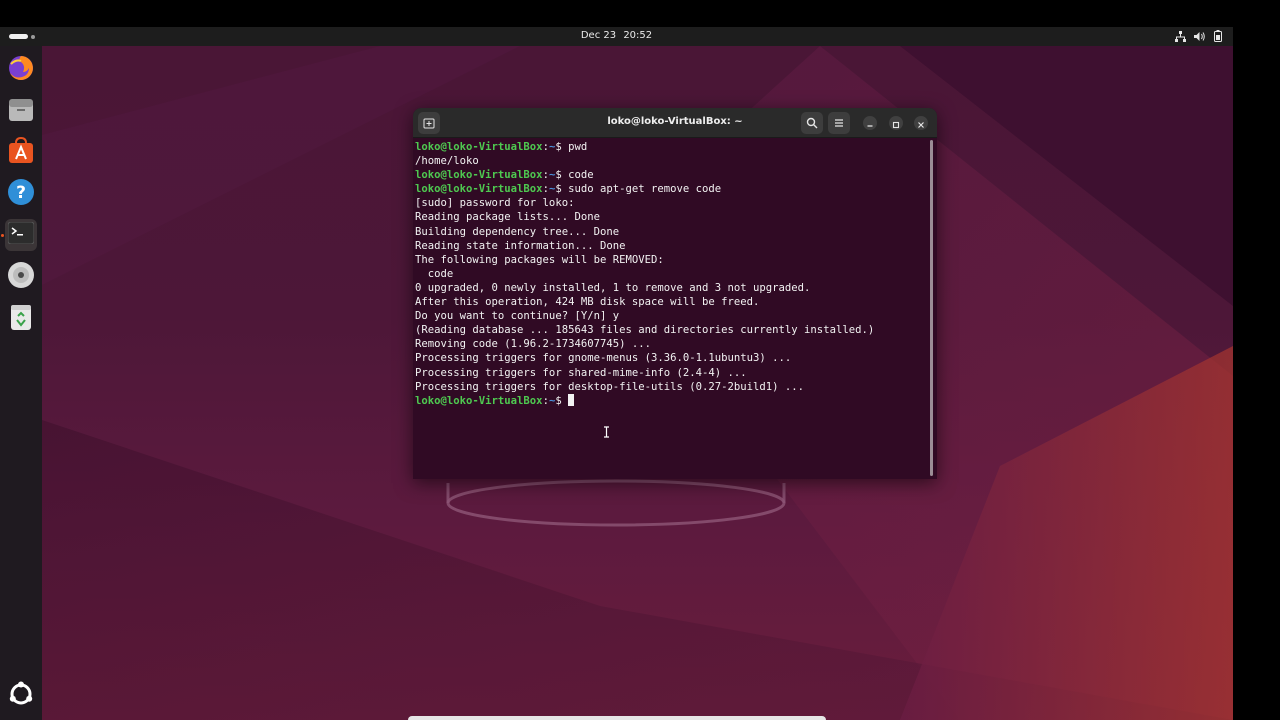 This screenshot has height=720, width=1280. Describe the element at coordinates (671, 316) in the screenshot. I see `terminal-line: Do you want to continue? [Y/n] y` at that location.